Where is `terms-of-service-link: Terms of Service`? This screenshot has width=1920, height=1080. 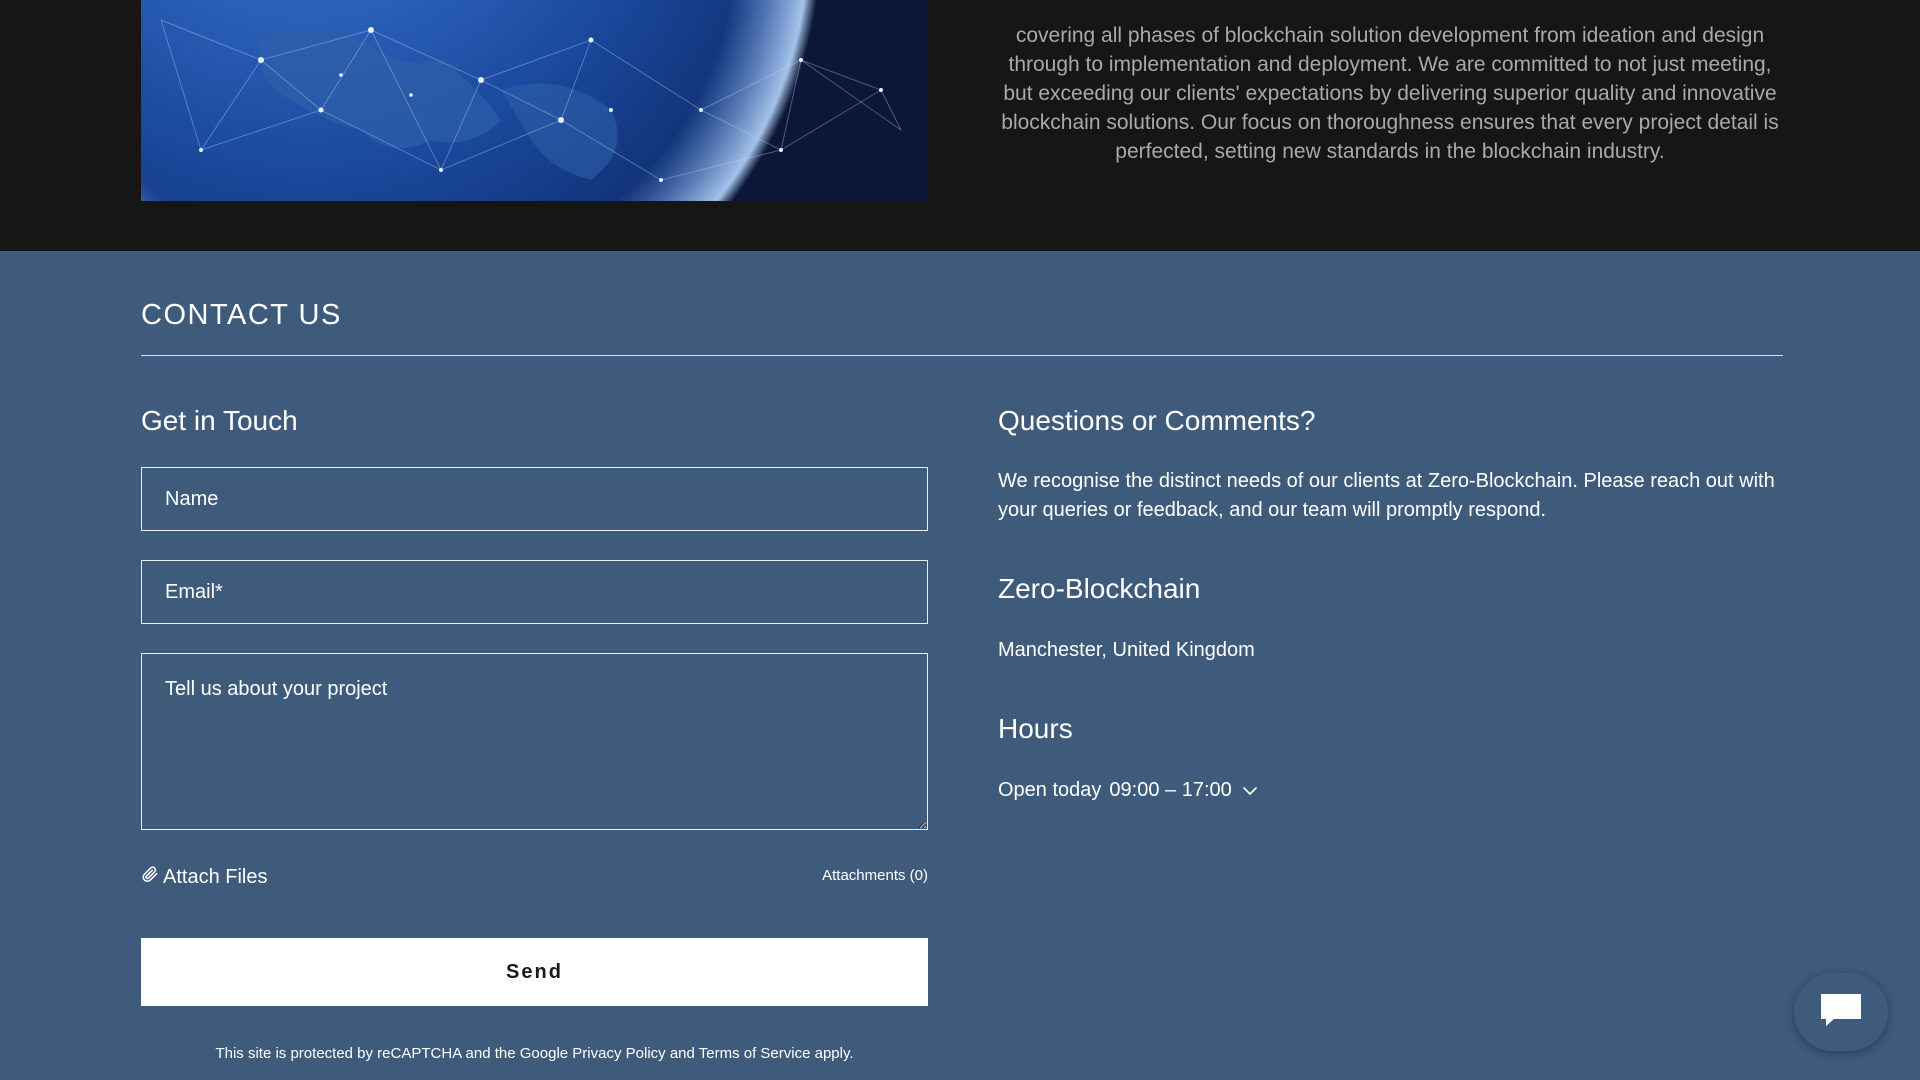 terms-of-service-link: Terms of Service is located at coordinates (755, 1053).